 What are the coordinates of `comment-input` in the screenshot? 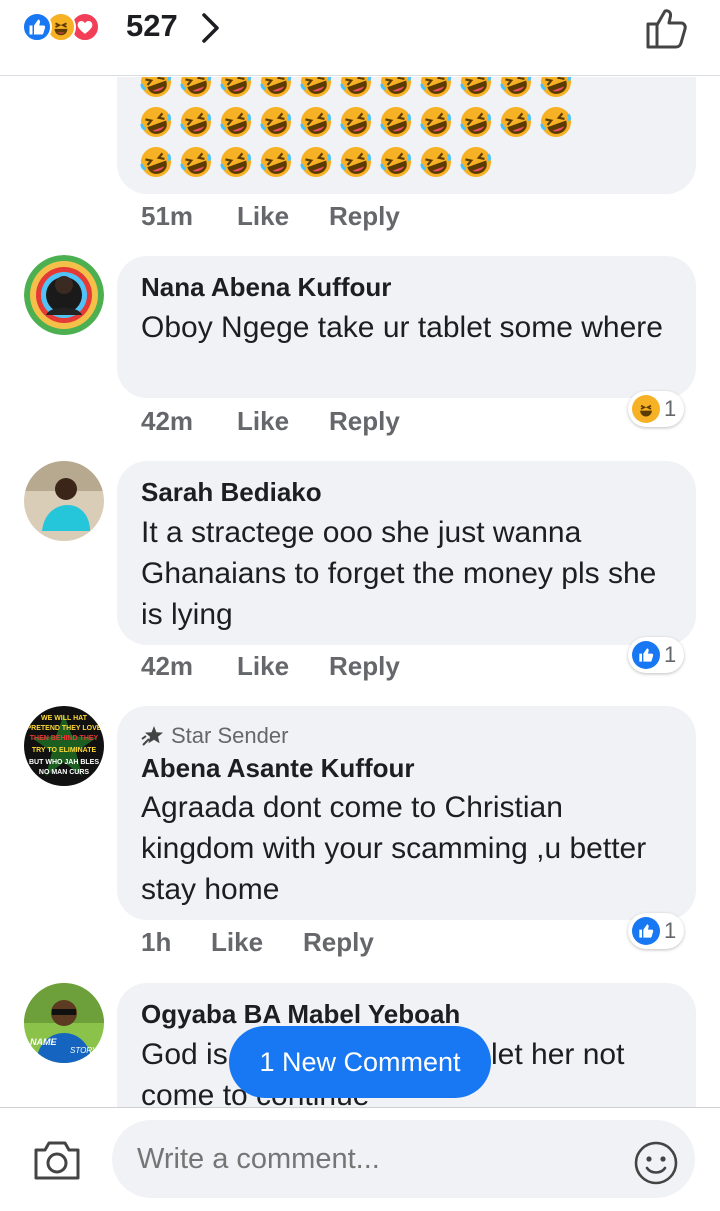 It's located at (403, 1159).